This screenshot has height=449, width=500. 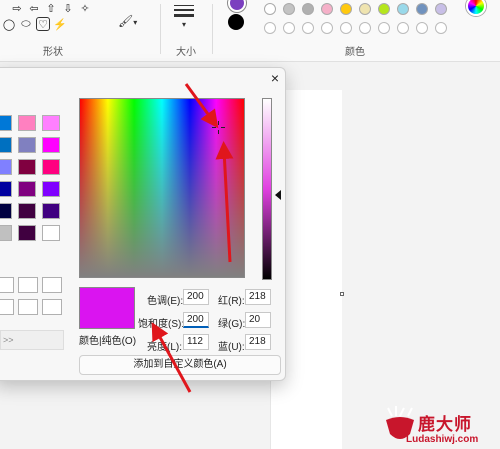 What do you see at coordinates (17, 8) in the screenshot?
I see `right-arrow-icon: ⇨` at bounding box center [17, 8].